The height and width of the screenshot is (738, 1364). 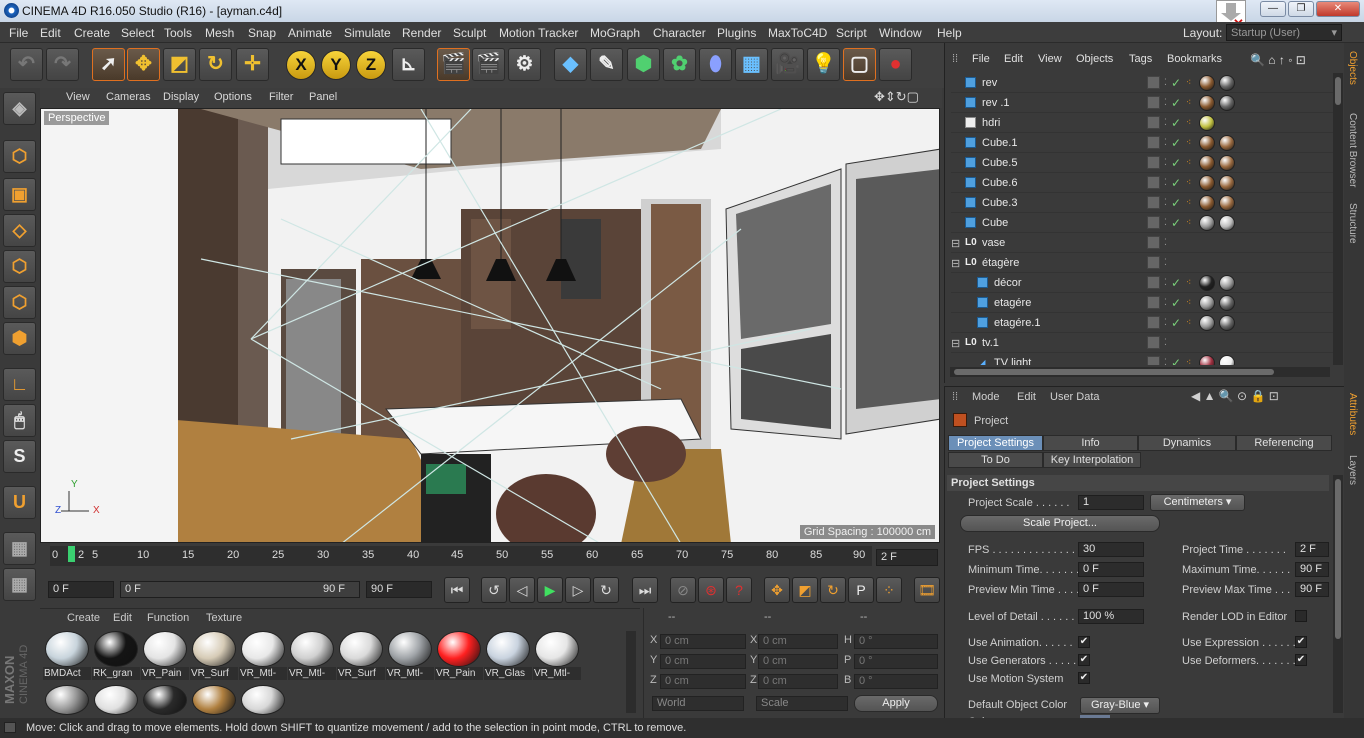 I want to click on object-row: décor ⁚ ✓ ⁖, so click(x=1142, y=283).